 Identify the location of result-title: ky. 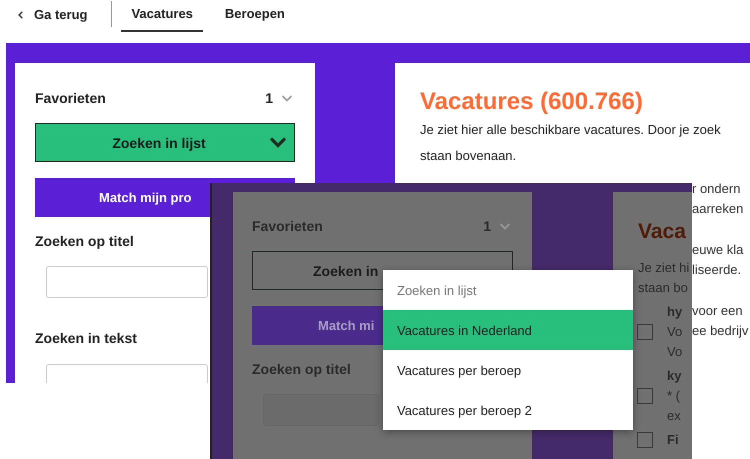
(674, 376).